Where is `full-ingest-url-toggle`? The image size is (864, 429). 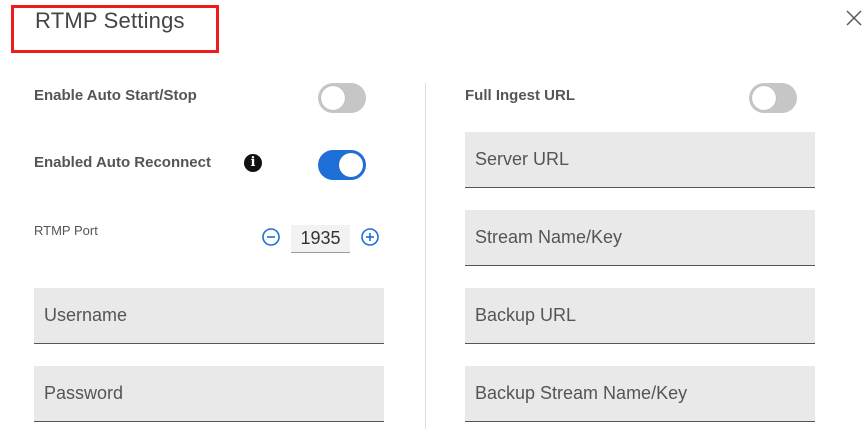 full-ingest-url-toggle is located at coordinates (773, 98).